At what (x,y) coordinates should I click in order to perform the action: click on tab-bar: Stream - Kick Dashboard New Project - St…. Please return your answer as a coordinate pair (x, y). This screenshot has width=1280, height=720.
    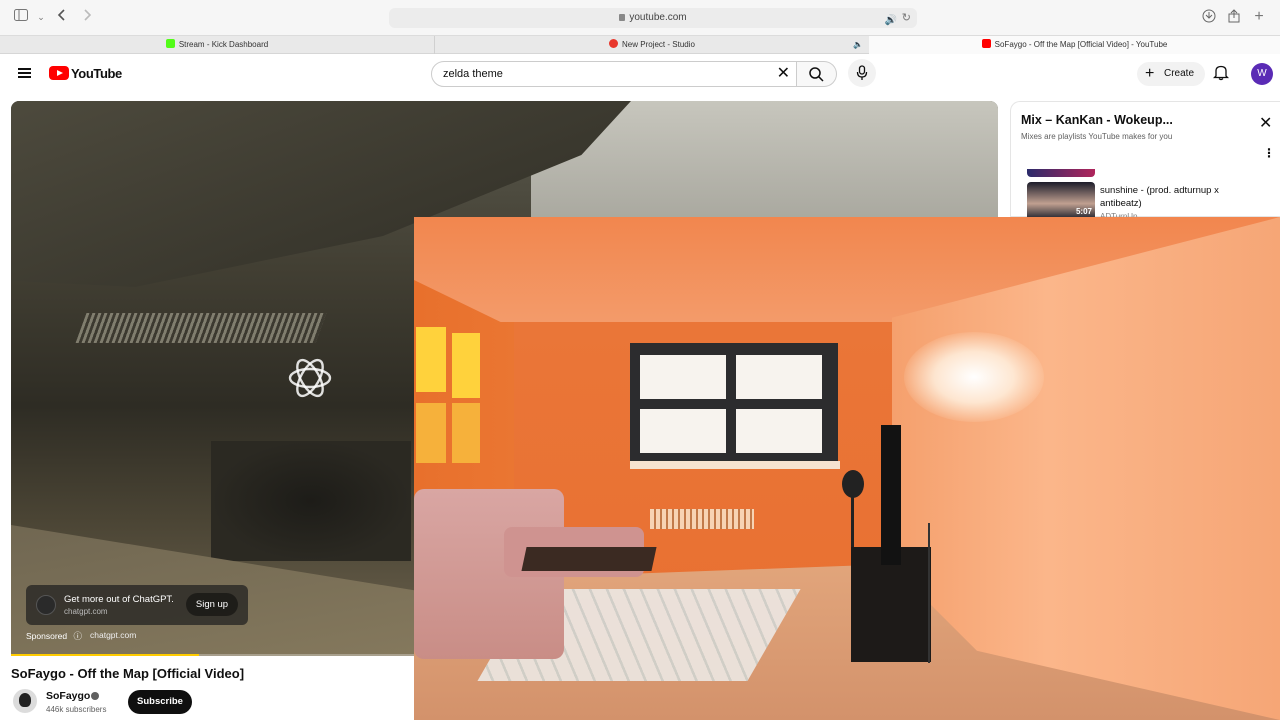
    Looking at the image, I should click on (640, 44).